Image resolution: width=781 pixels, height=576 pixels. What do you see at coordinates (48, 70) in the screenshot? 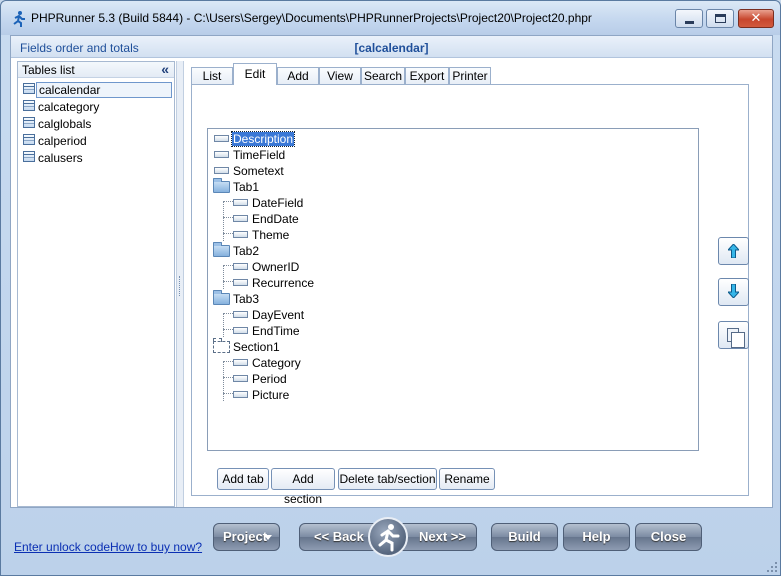
I see `tables-list-title: Tables list` at bounding box center [48, 70].